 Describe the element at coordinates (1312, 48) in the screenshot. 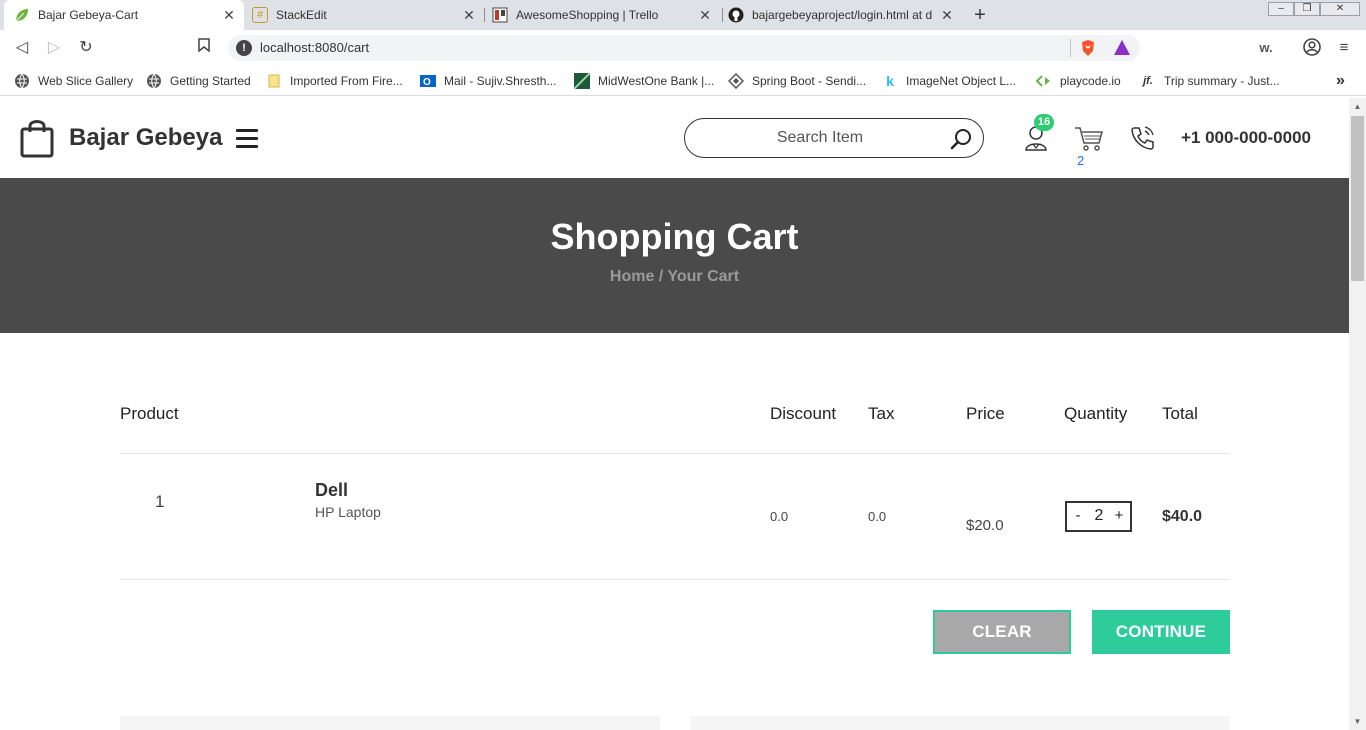

I see `profile-icon` at that location.